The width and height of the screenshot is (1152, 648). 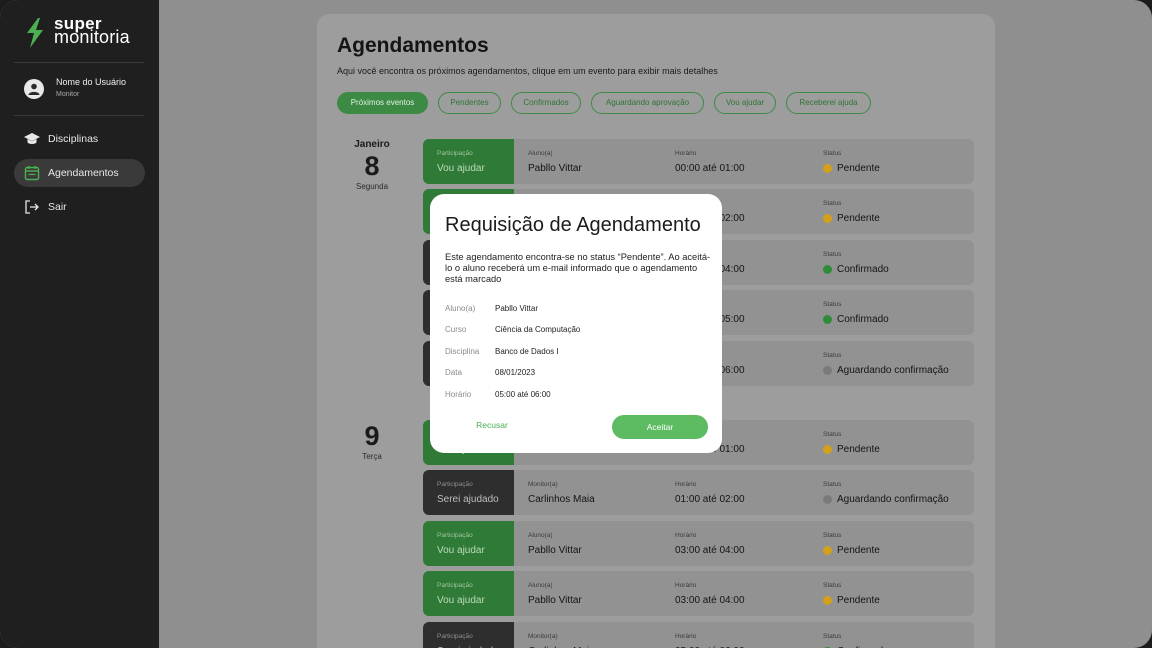 What do you see at coordinates (573, 225) in the screenshot?
I see `modal-title: Requisição de Agendamento` at bounding box center [573, 225].